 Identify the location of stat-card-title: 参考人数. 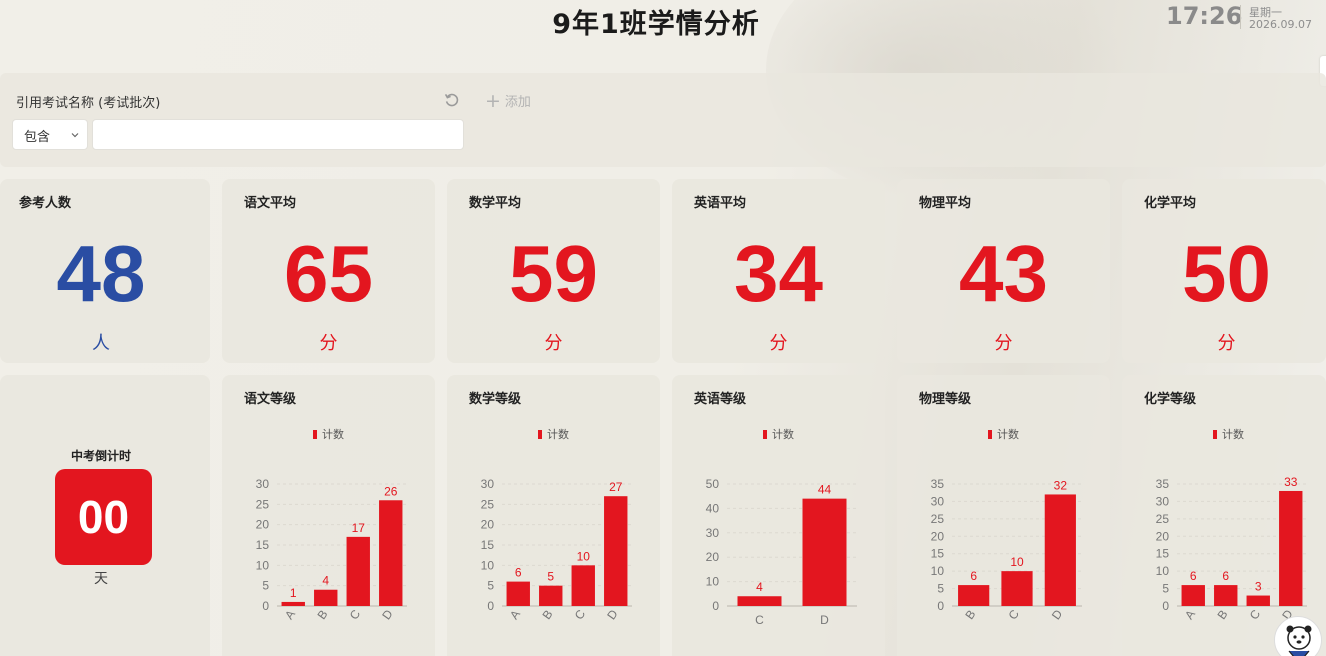
(45, 203).